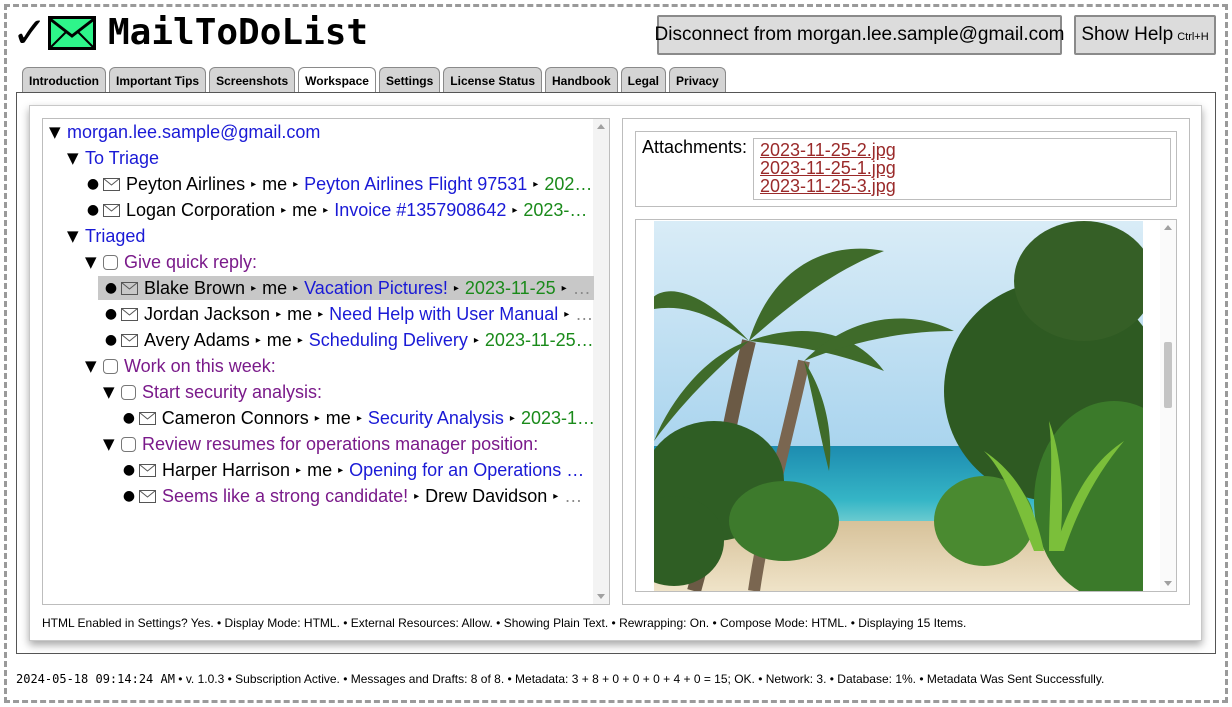  I want to click on attachment-link: 2023-11-25-1.jpg, so click(962, 168).